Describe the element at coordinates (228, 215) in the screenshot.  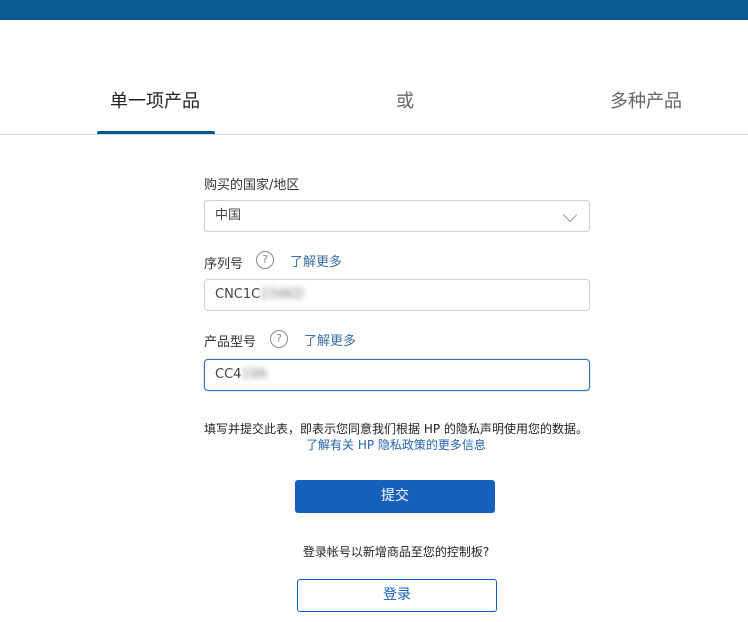
I see `country-selected-value: 中国` at that location.